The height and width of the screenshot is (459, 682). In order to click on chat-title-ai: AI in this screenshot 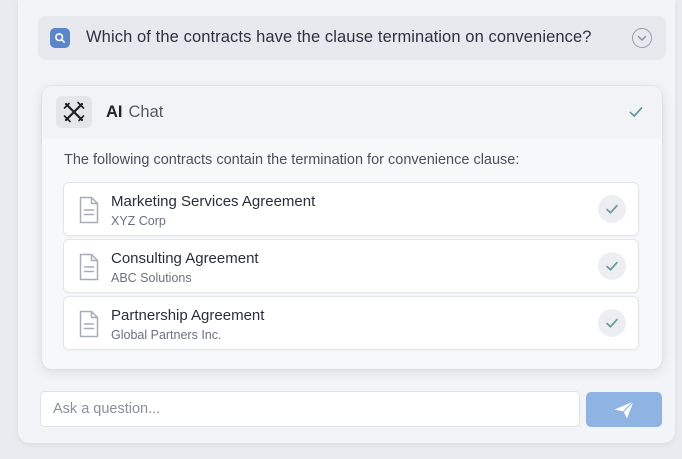, I will do `click(114, 112)`.